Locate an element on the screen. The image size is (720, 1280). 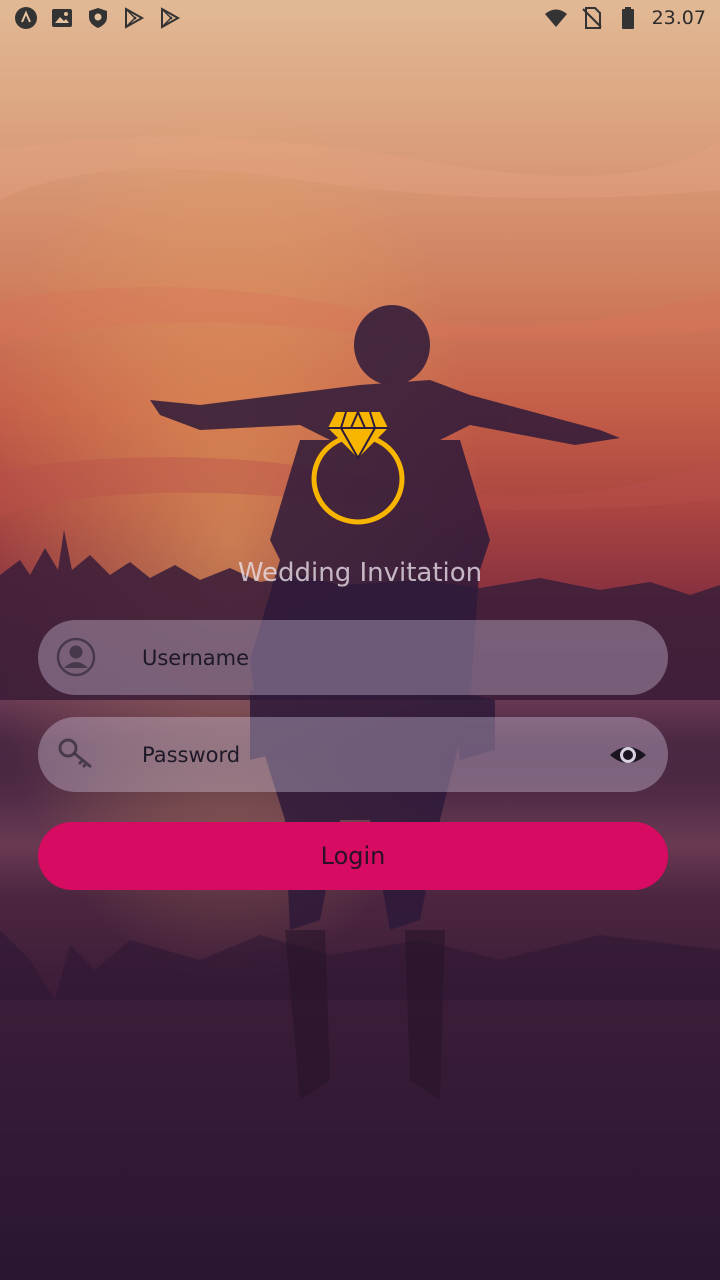
diamond-ring-icon is located at coordinates (358, 468).